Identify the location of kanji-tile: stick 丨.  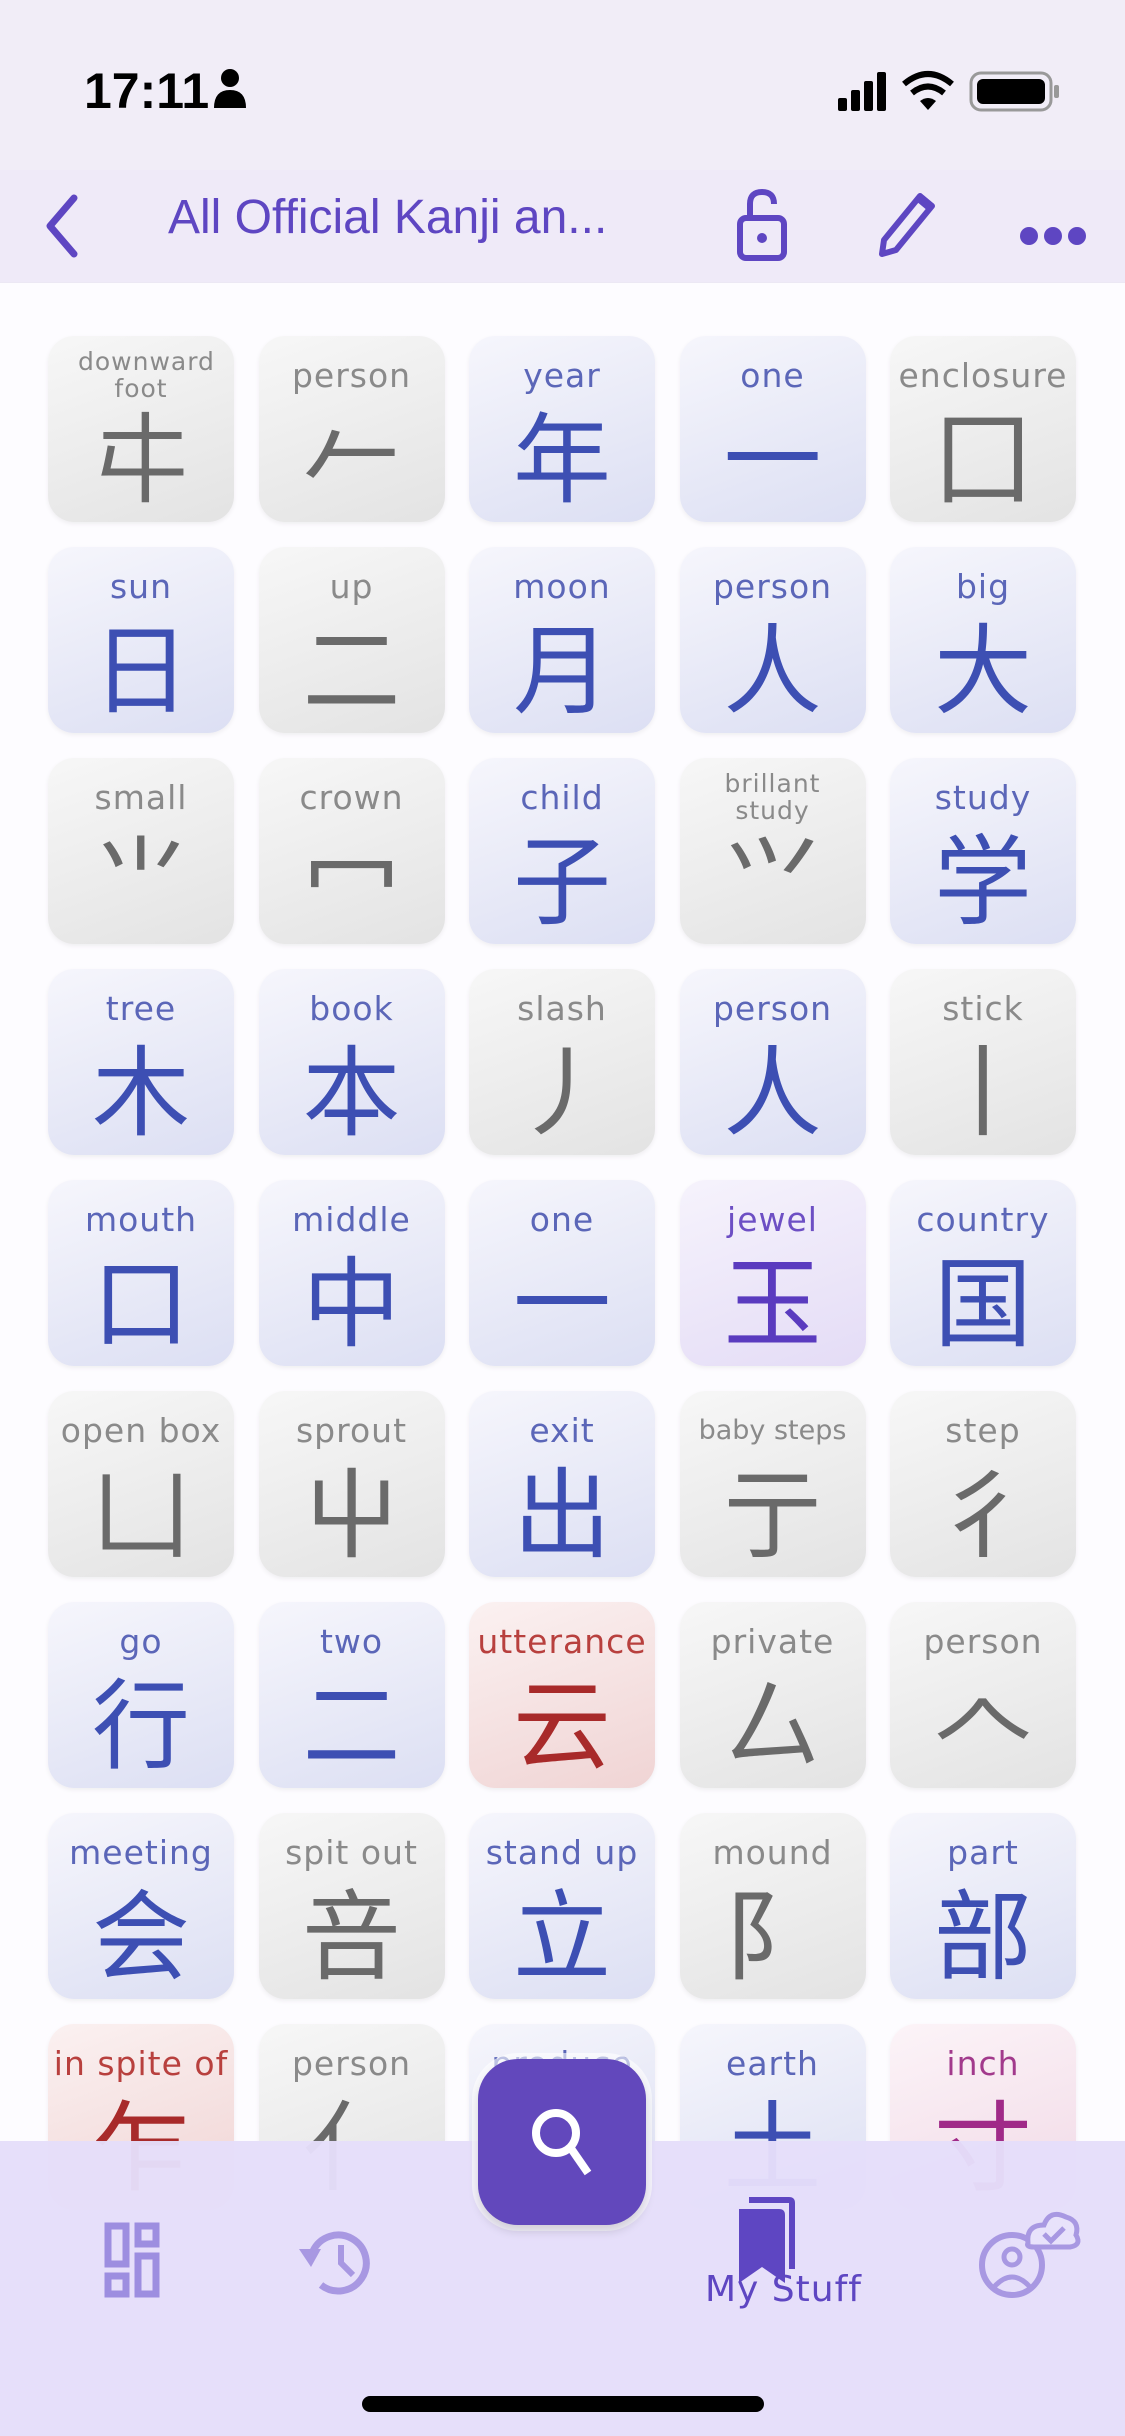
(983, 1062).